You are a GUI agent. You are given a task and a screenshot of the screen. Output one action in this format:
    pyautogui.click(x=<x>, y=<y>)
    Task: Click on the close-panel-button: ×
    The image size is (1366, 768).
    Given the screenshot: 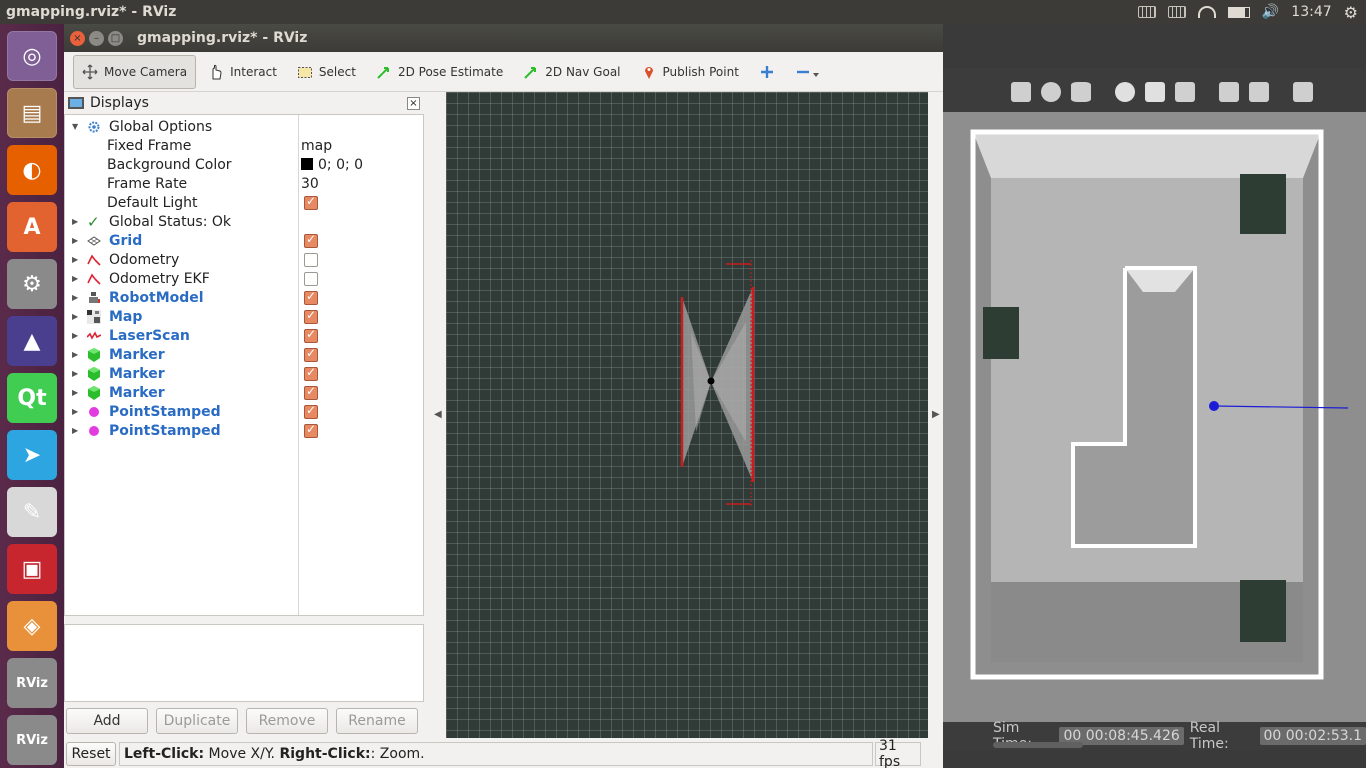 What is the action you would take?
    pyautogui.click(x=413, y=103)
    